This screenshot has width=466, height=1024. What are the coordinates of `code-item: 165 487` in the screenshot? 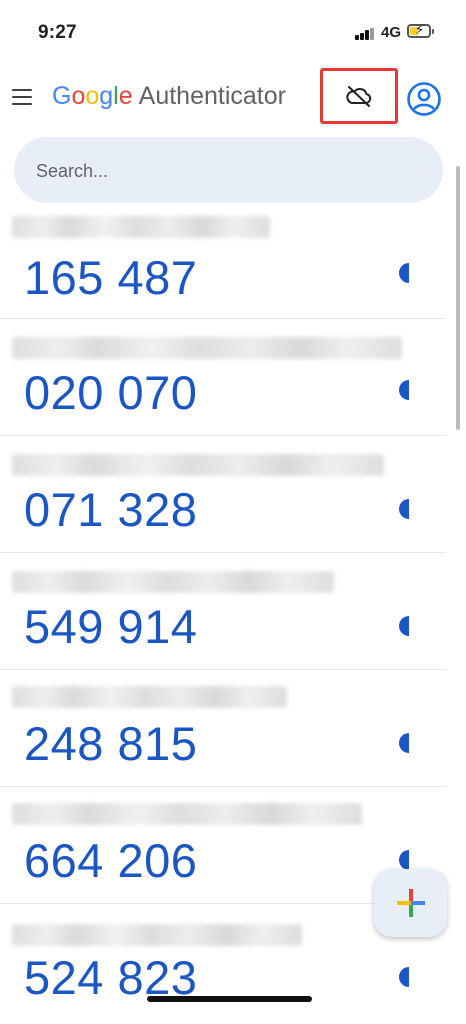 It's located at (223, 260).